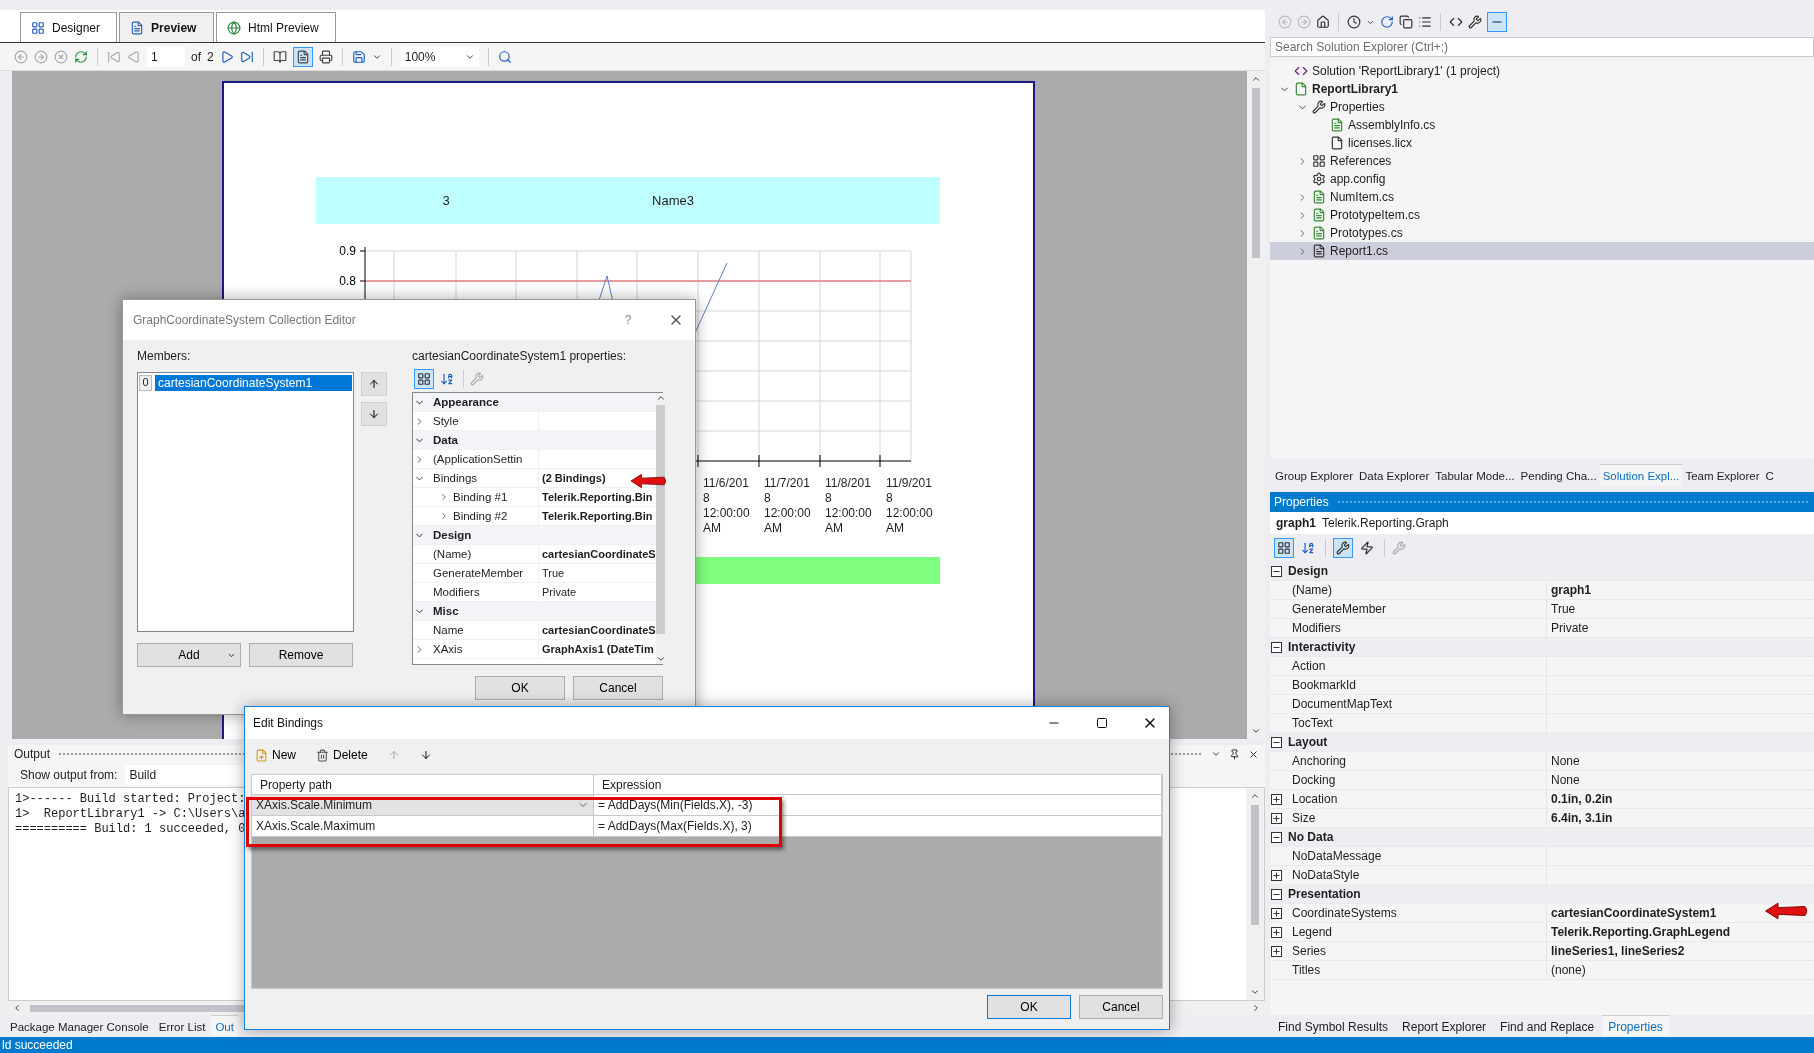 This screenshot has width=1814, height=1053. I want to click on properties-button, so click(1343, 548).